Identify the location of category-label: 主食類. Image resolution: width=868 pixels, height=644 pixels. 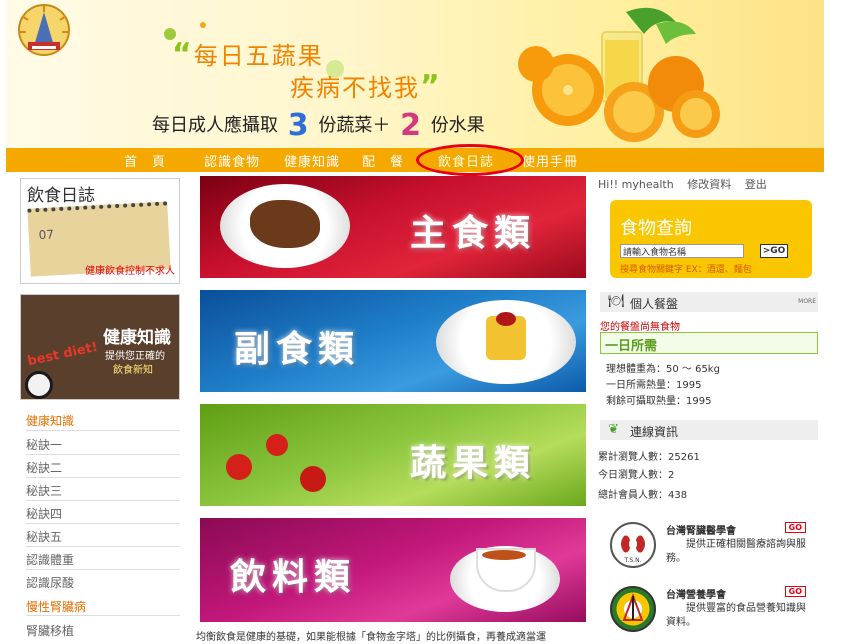
(473, 233).